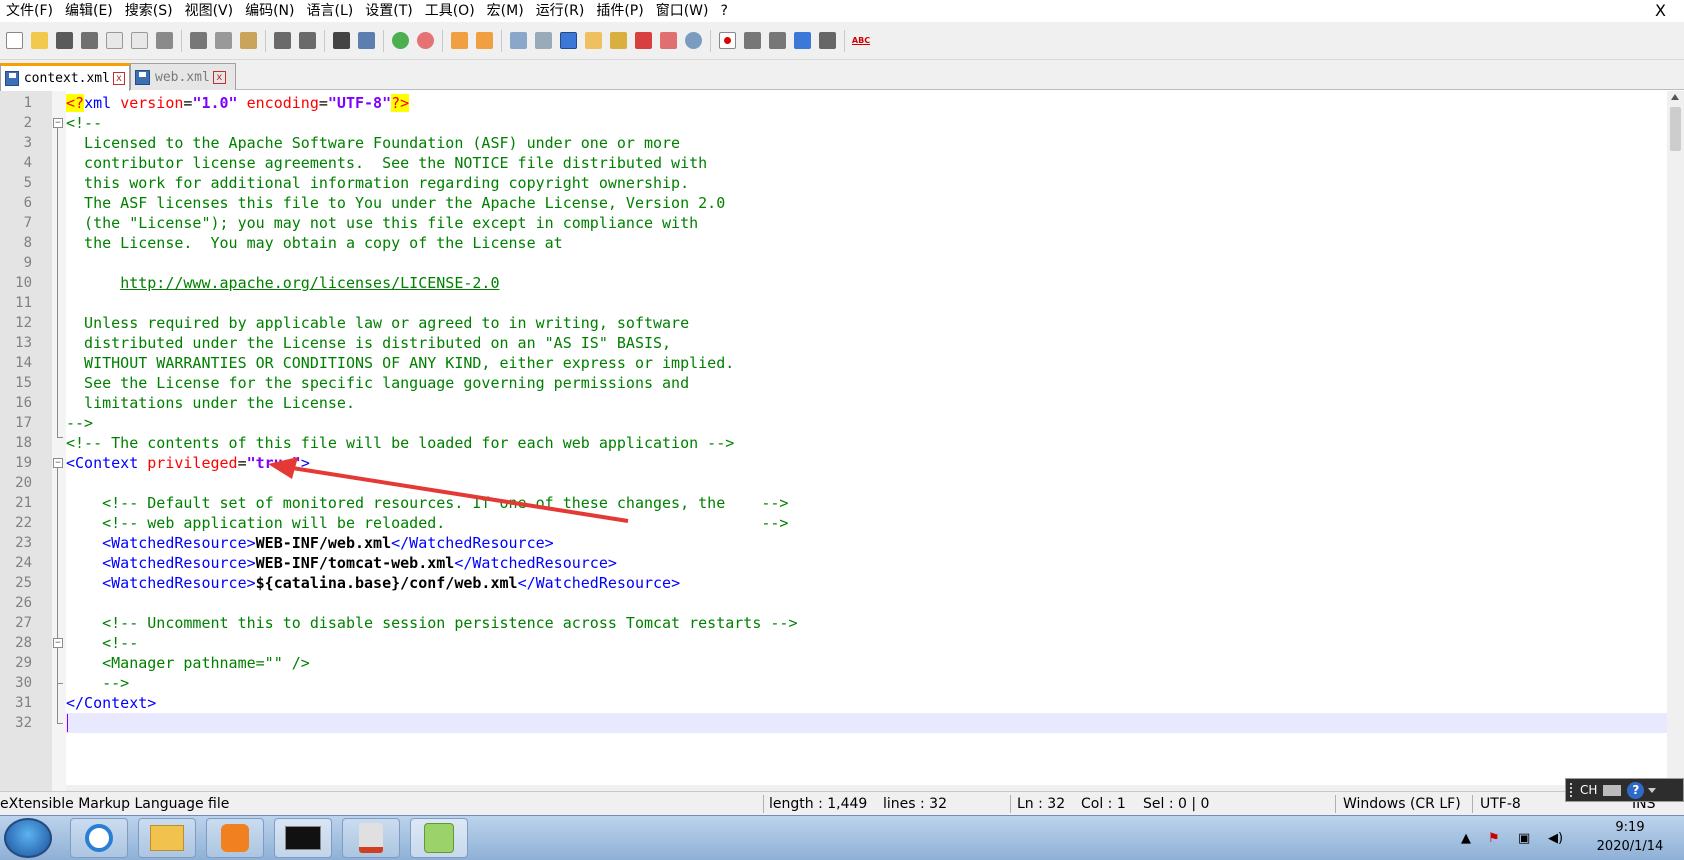  Describe the element at coordinates (1624, 790) in the screenshot. I see `ime-language-bar: CH ?` at that location.